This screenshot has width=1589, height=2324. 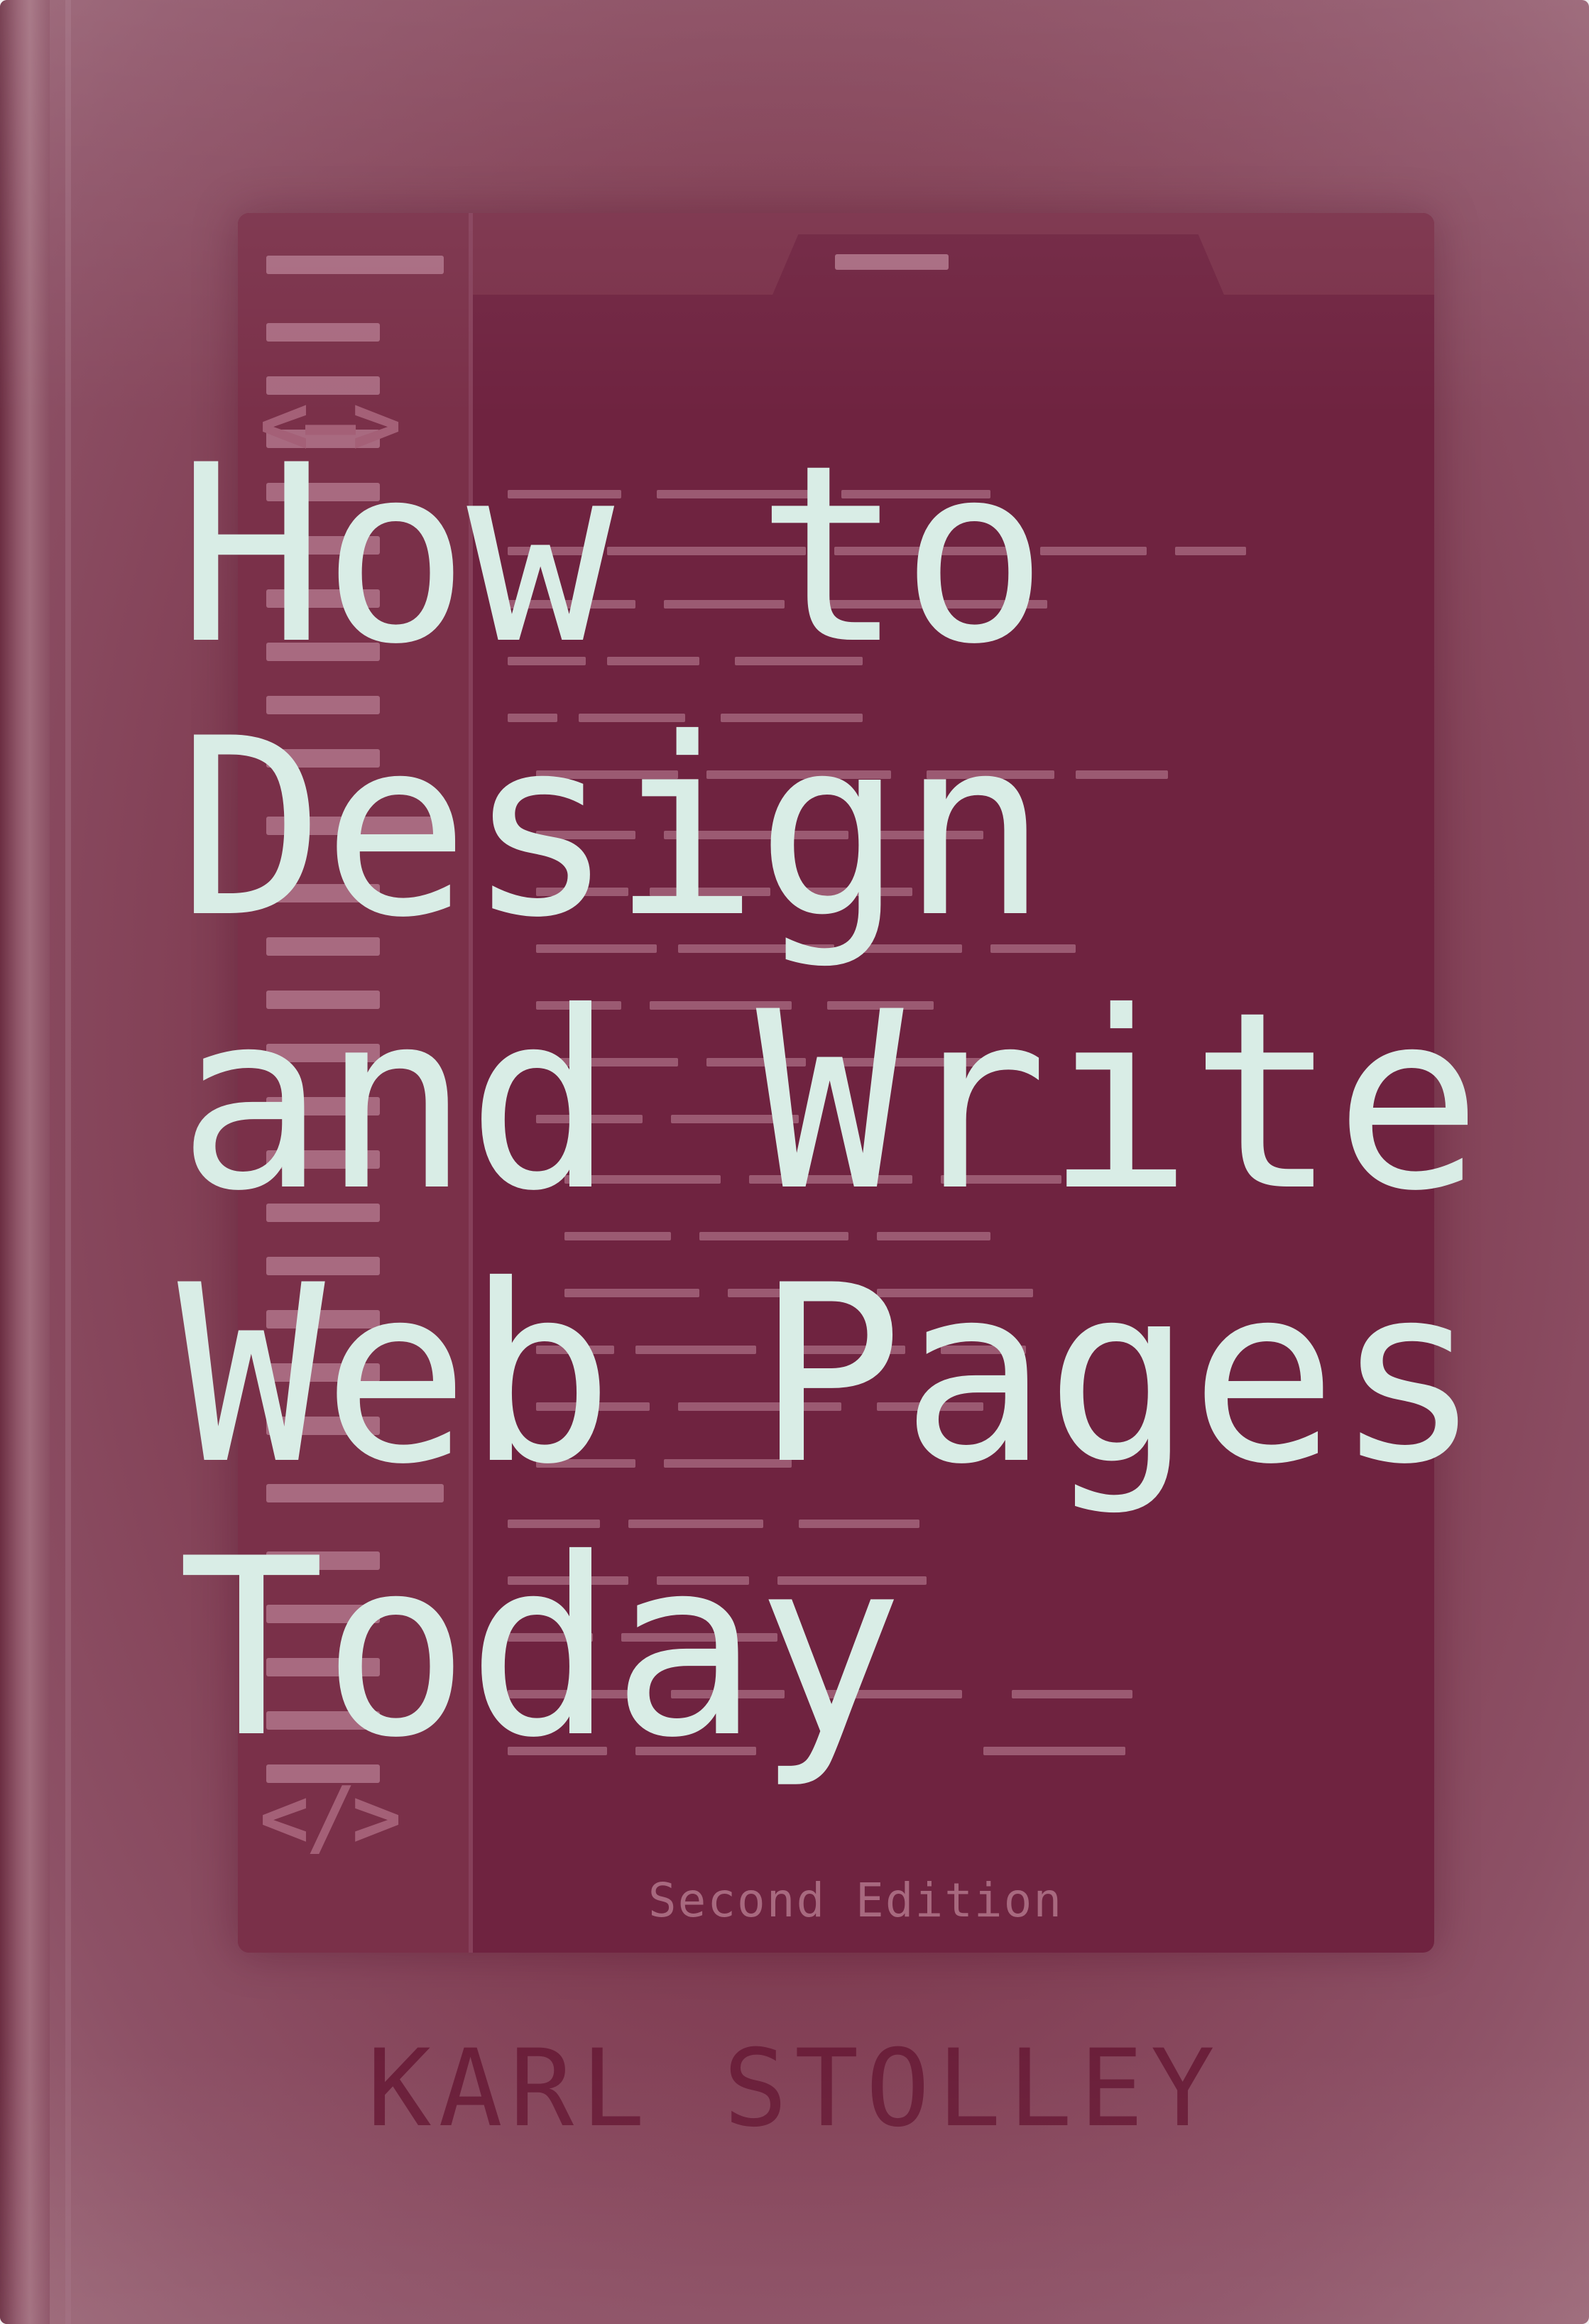 What do you see at coordinates (613, 829) in the screenshot?
I see `title-line: Design` at bounding box center [613, 829].